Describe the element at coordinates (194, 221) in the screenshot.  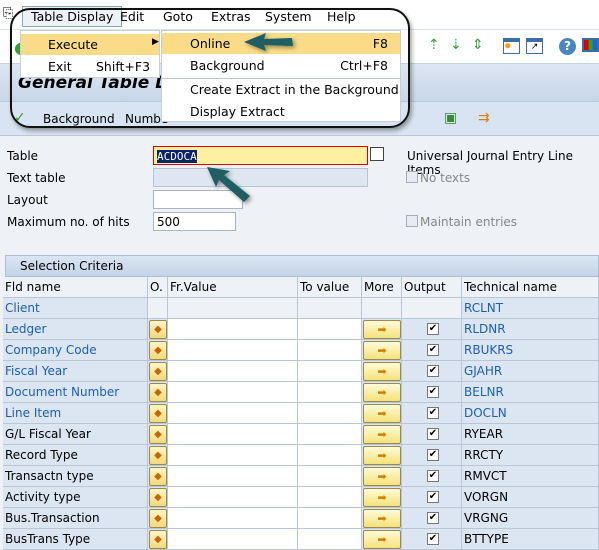
I see `max-hits-input: 500` at that location.